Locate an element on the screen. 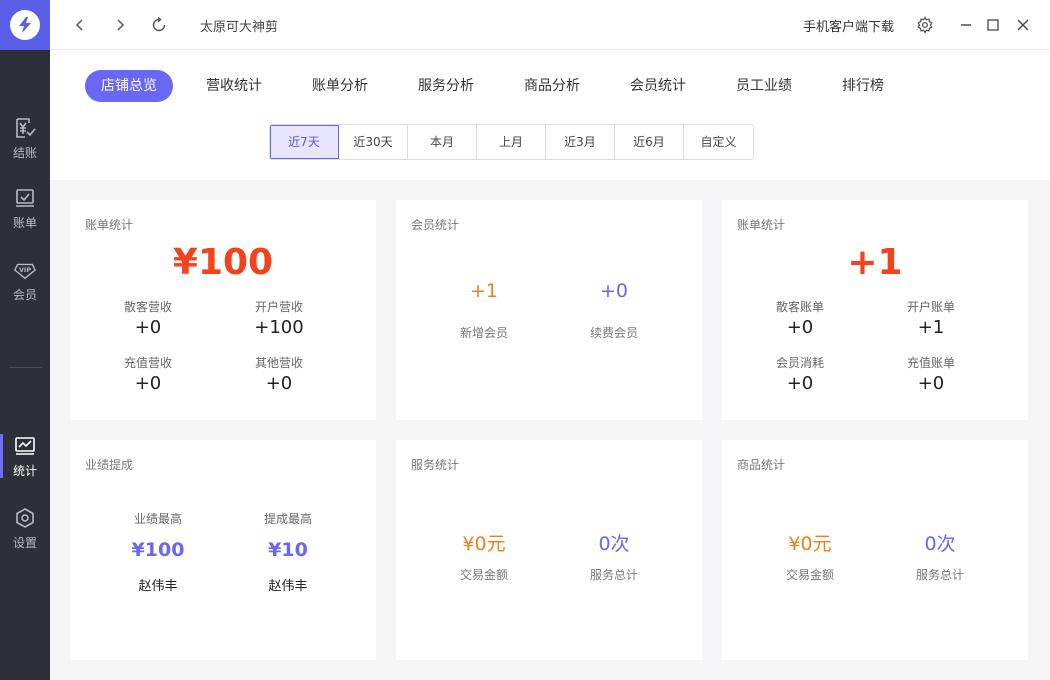  top-commission-stat: 提成最高 ¥10 赵伟丰 is located at coordinates (288, 552).